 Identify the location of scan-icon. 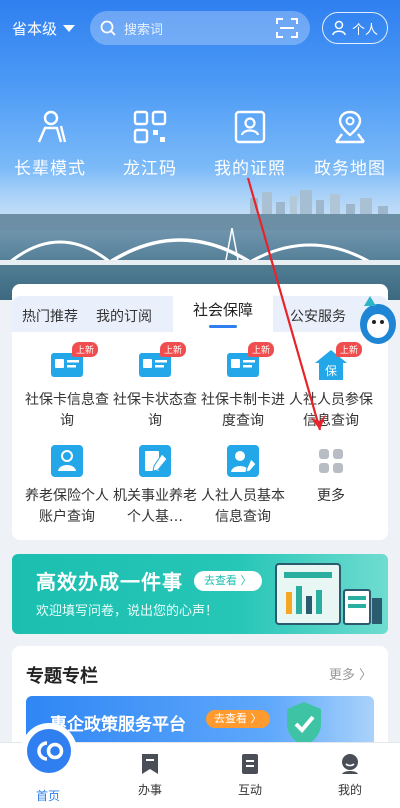
(287, 28).